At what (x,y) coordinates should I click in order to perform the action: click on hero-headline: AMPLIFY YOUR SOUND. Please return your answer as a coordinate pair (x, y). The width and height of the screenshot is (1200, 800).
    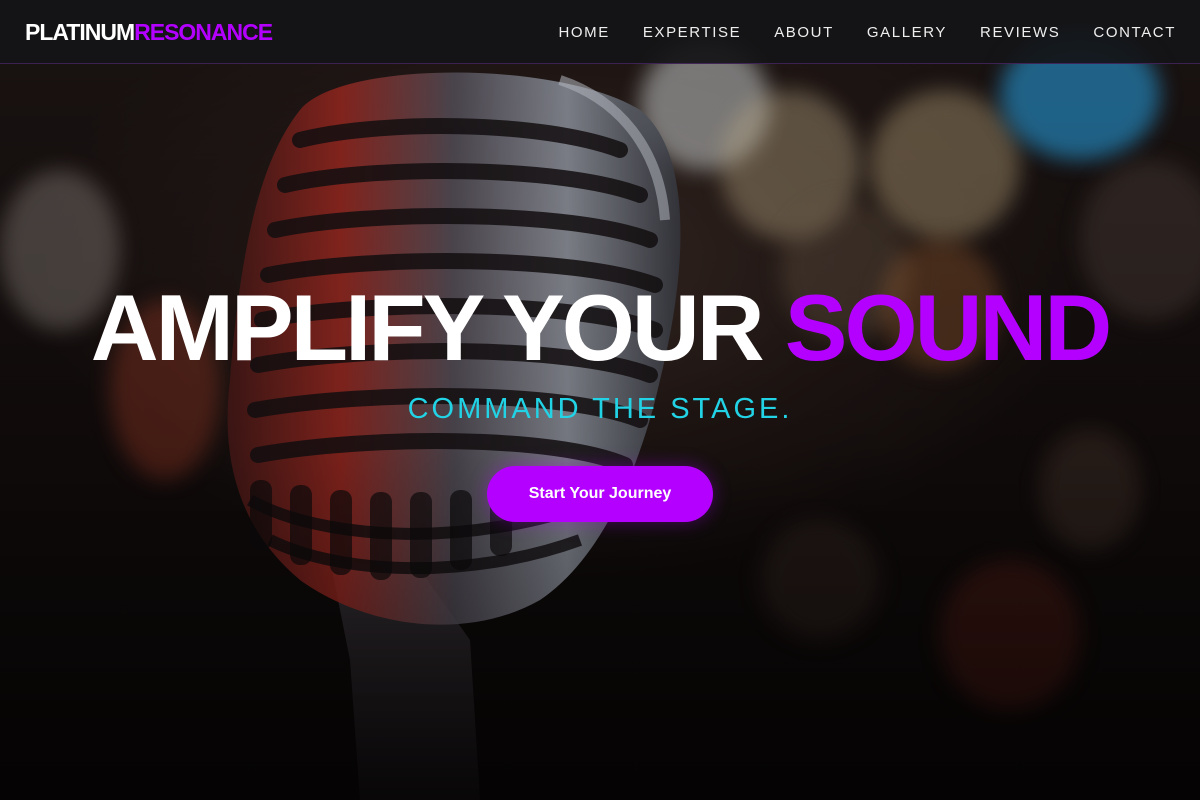
    Looking at the image, I should click on (600, 328).